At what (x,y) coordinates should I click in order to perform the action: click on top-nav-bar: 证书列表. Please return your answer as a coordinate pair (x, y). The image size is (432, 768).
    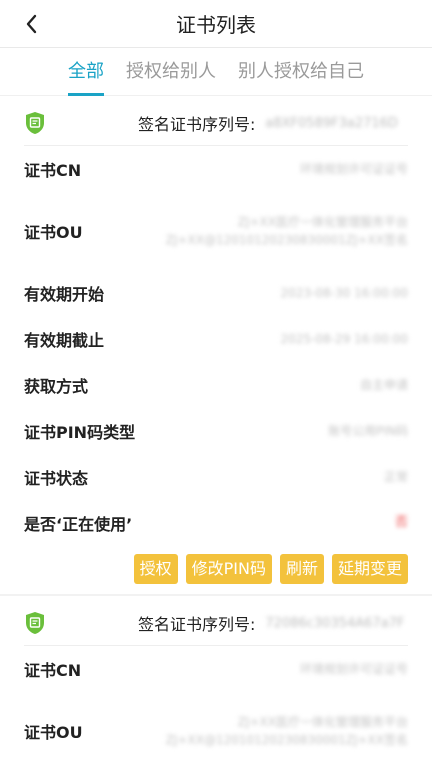
    Looking at the image, I should click on (216, 24).